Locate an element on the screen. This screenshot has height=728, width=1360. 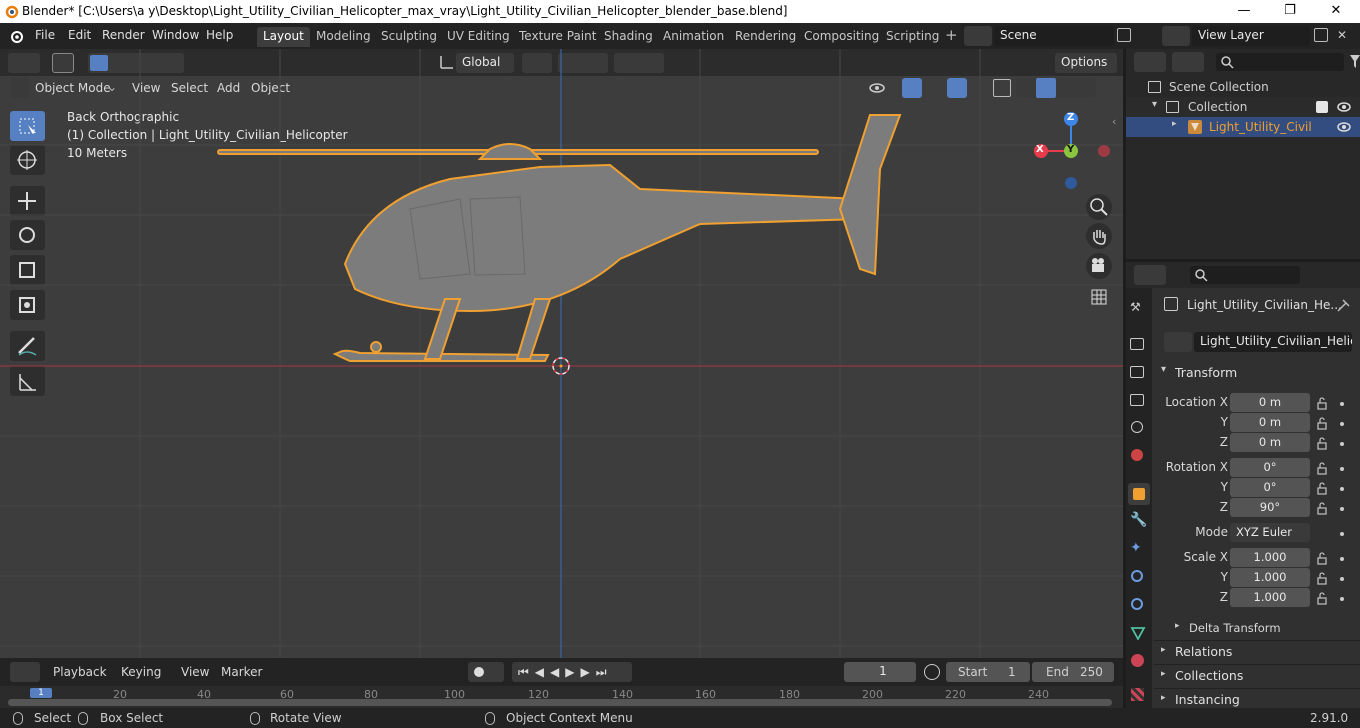
relations-expand-icon: ▸ is located at coordinates (1163, 650).